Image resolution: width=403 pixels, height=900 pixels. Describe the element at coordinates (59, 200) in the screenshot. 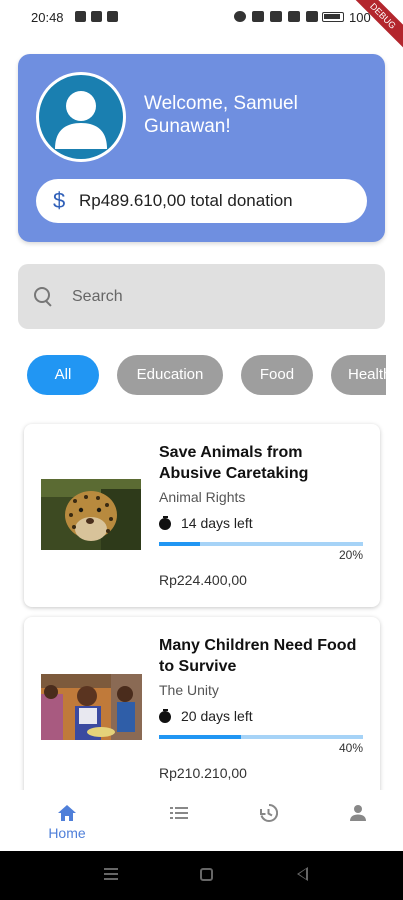

I see `dollar-icon: $` at that location.